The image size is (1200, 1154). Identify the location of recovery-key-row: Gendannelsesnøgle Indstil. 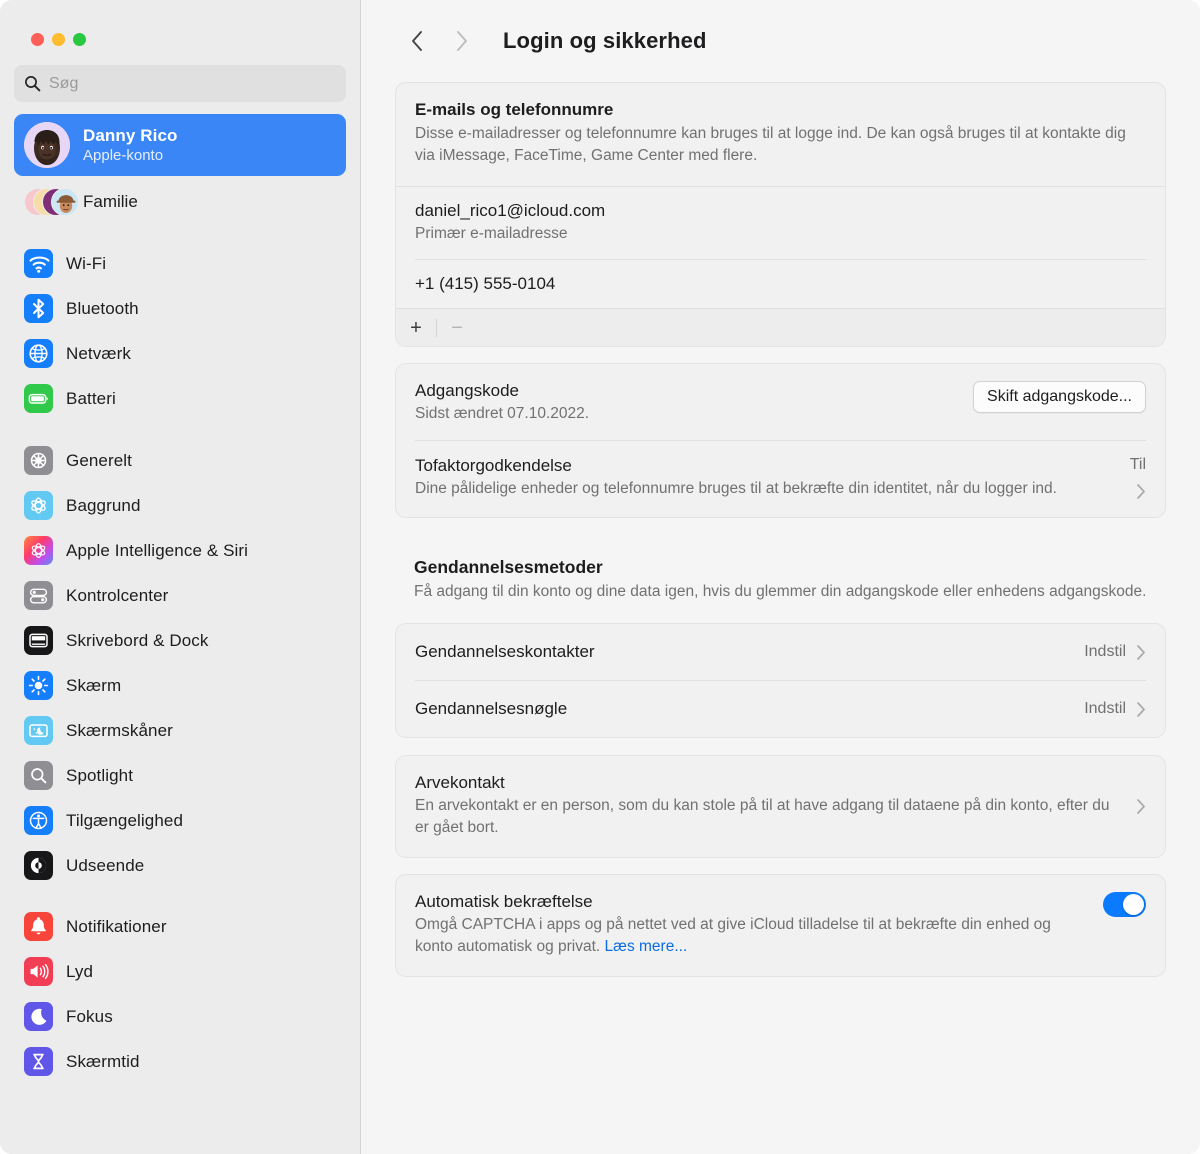
(780, 709).